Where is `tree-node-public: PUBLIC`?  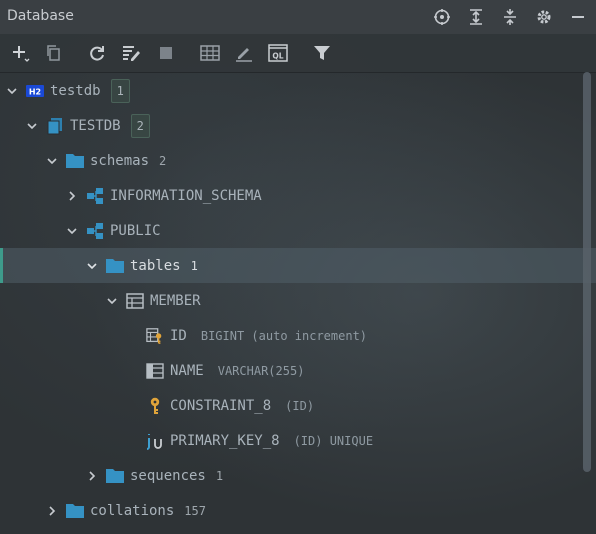
tree-node-public: PUBLIC is located at coordinates (298, 230).